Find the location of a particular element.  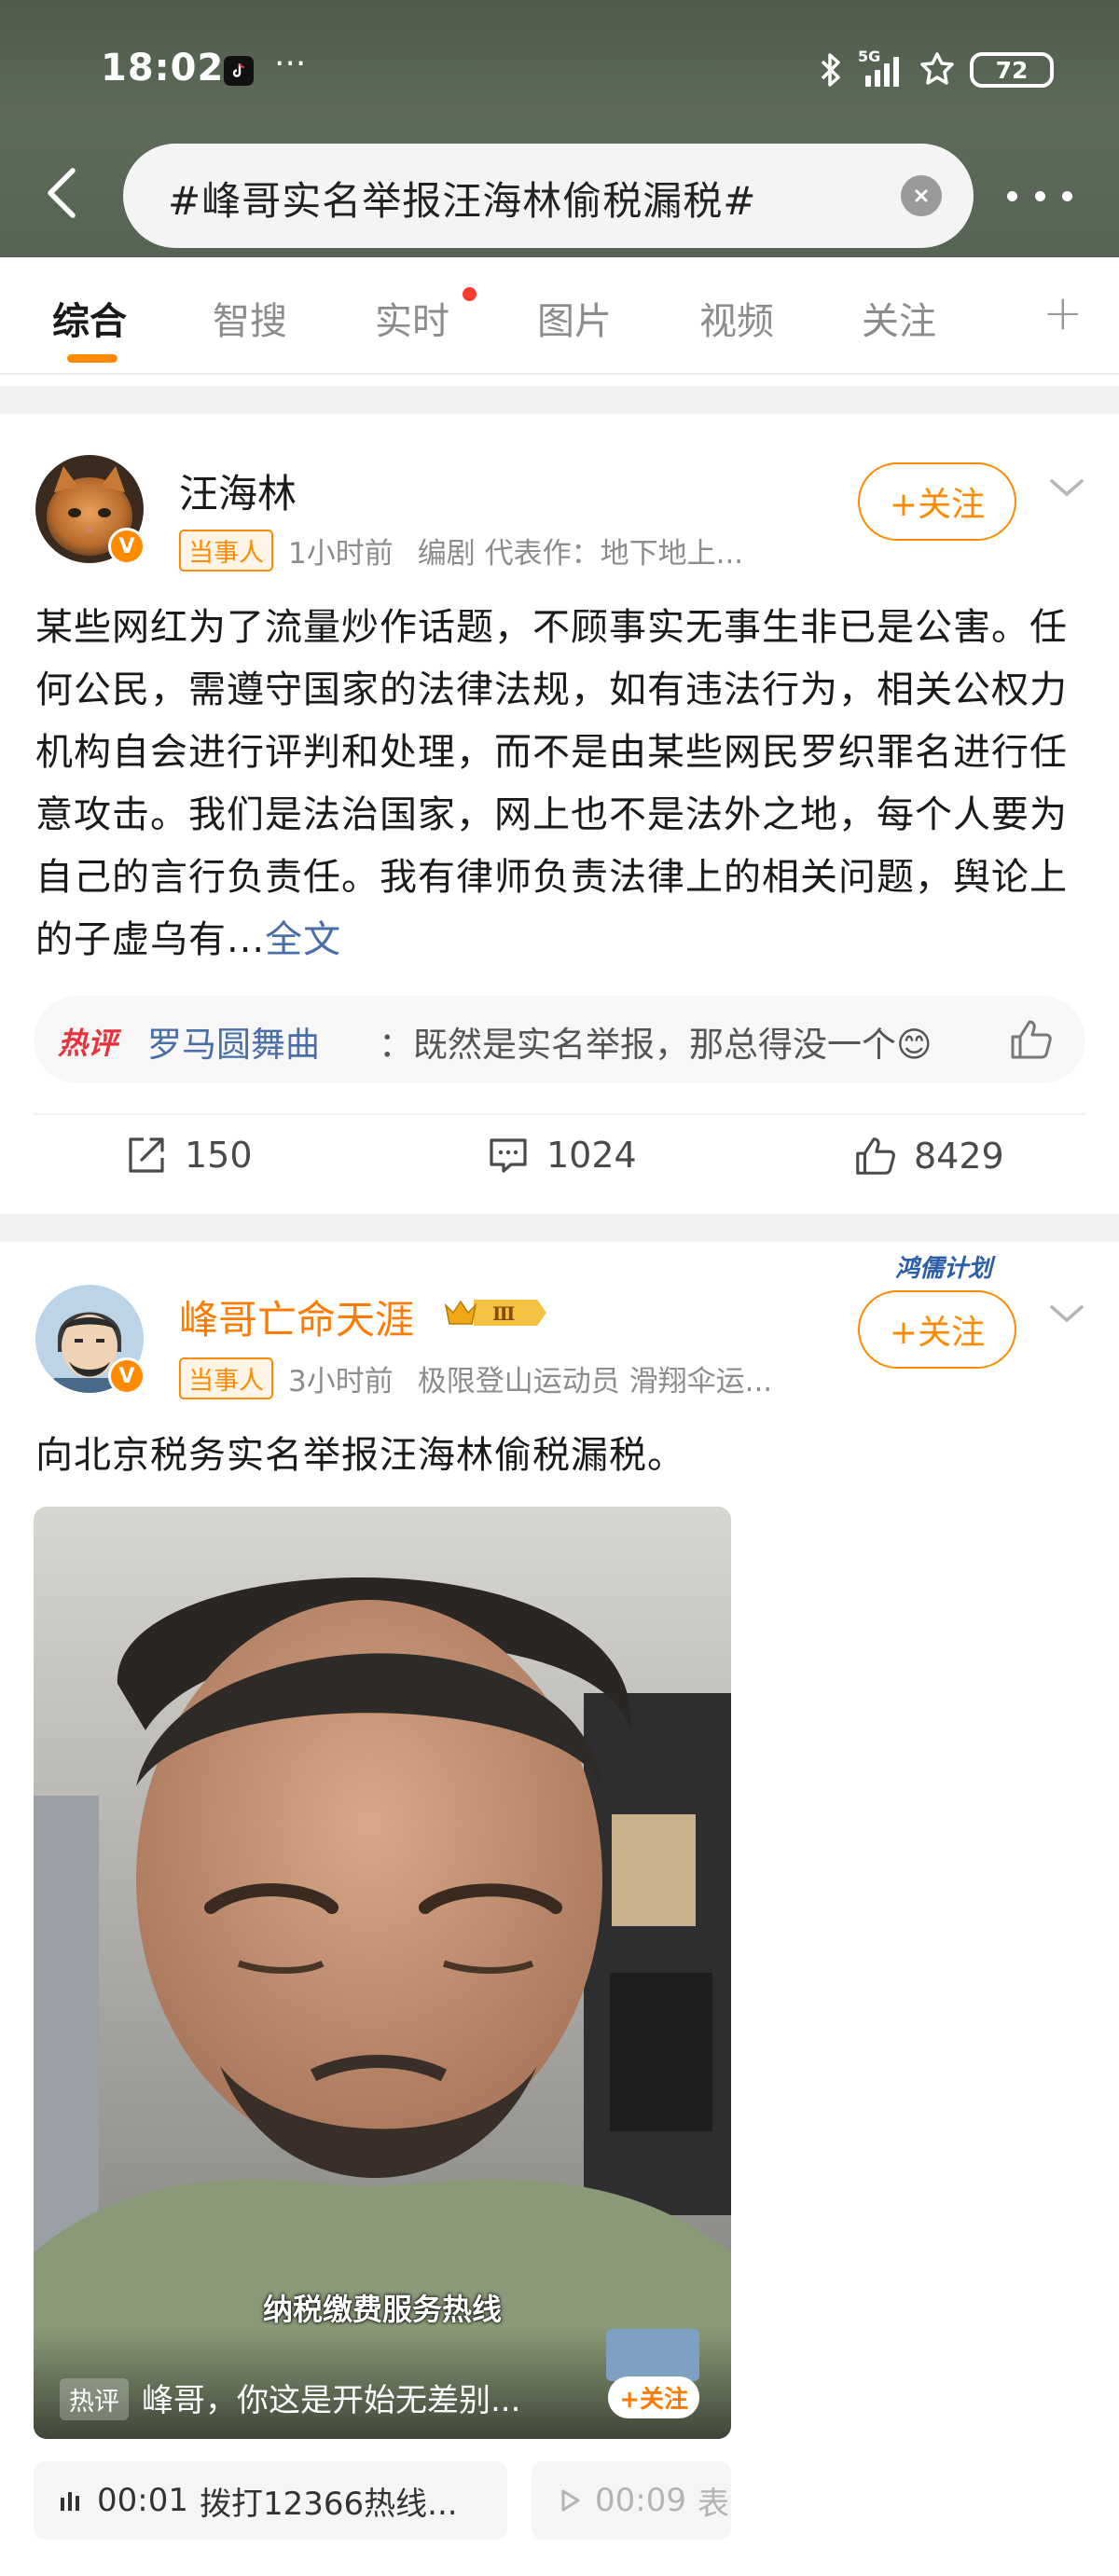

audio-text: 表 is located at coordinates (713, 2504).